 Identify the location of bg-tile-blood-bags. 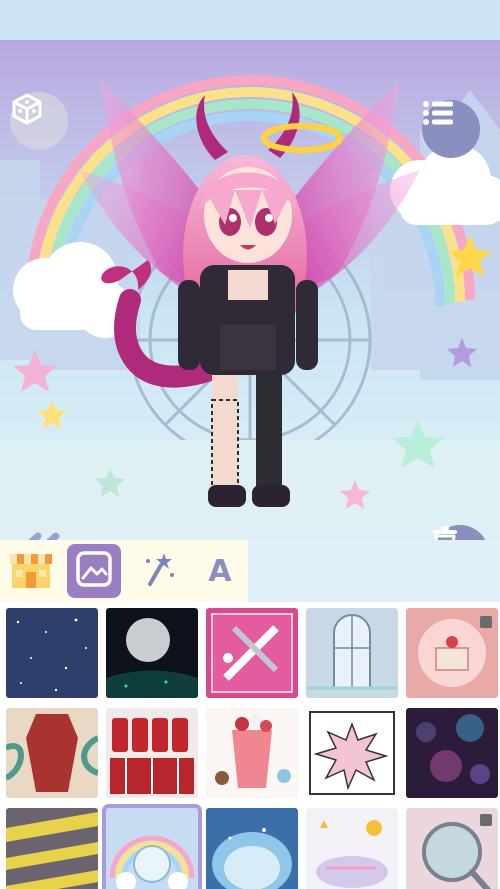
(152, 753).